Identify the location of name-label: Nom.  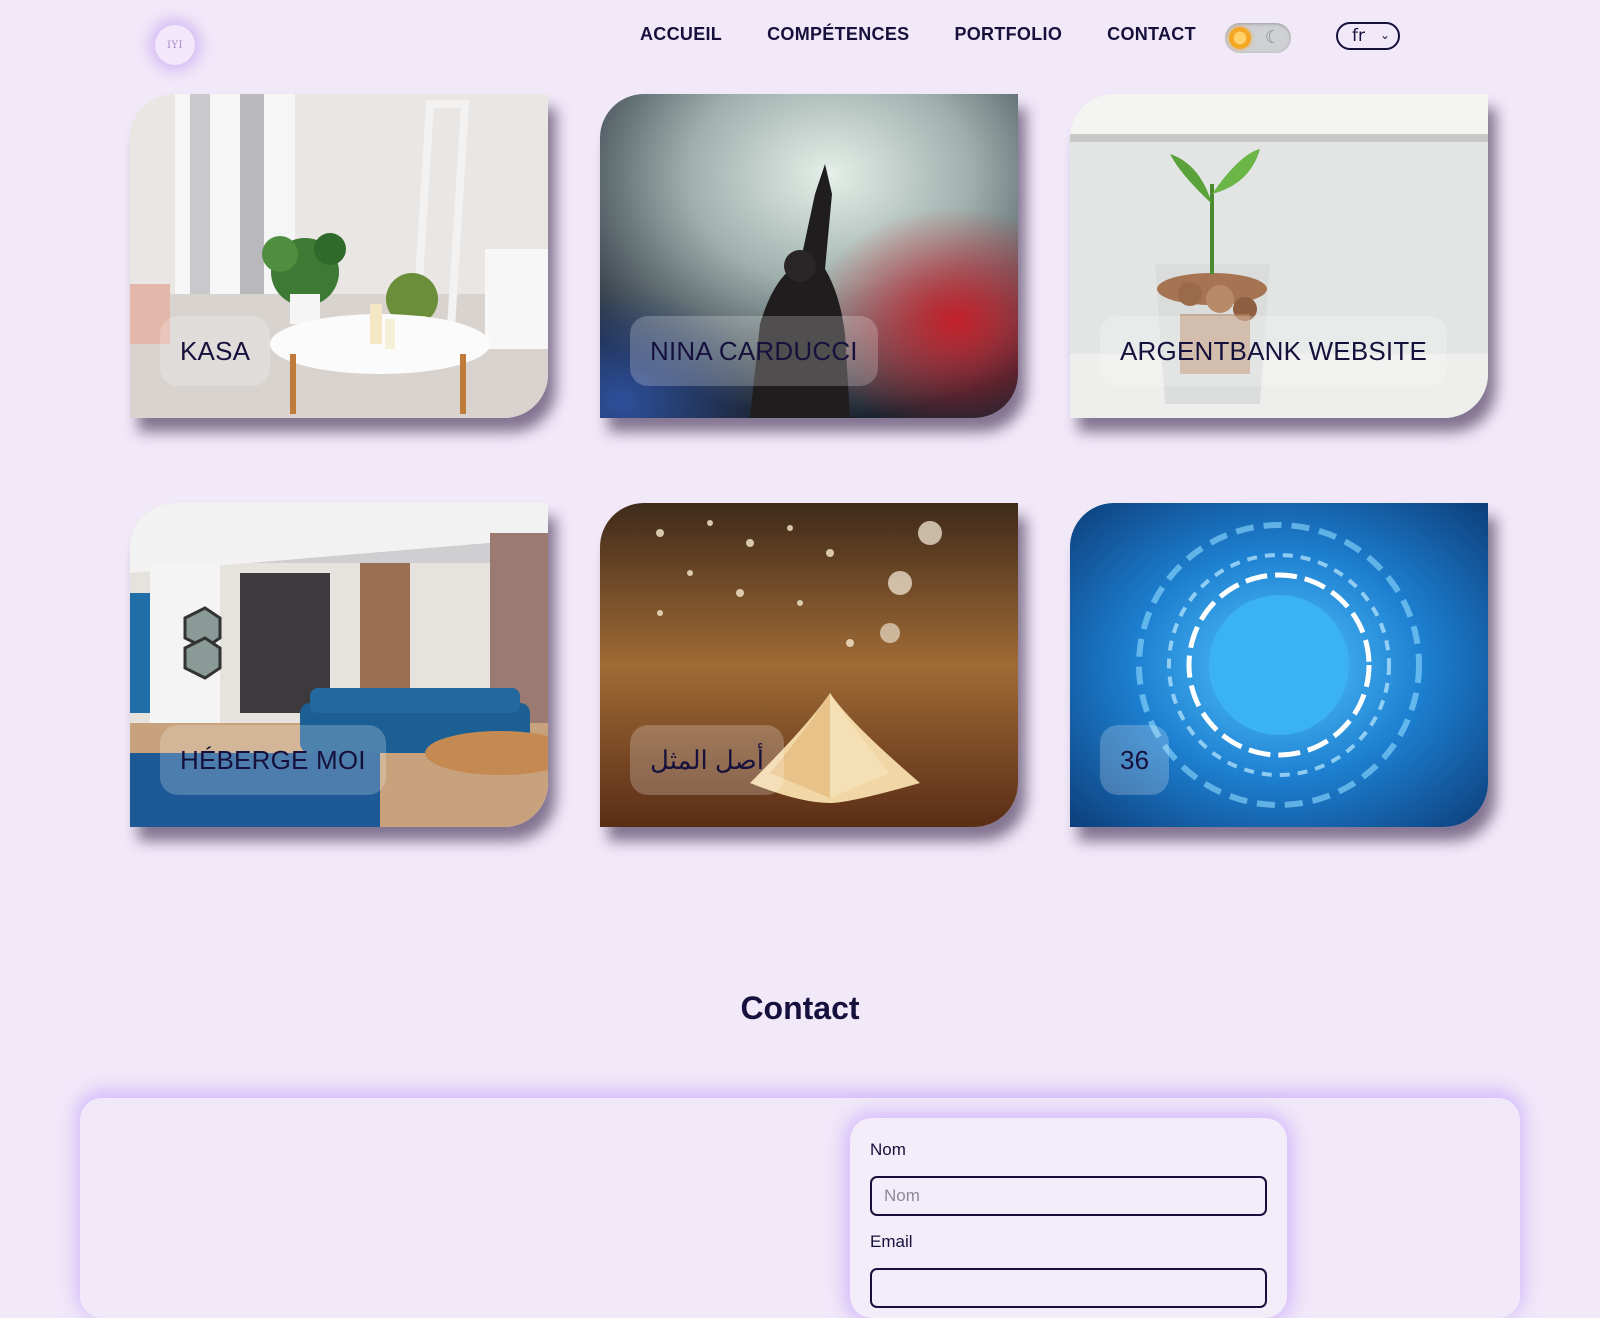
(888, 1149).